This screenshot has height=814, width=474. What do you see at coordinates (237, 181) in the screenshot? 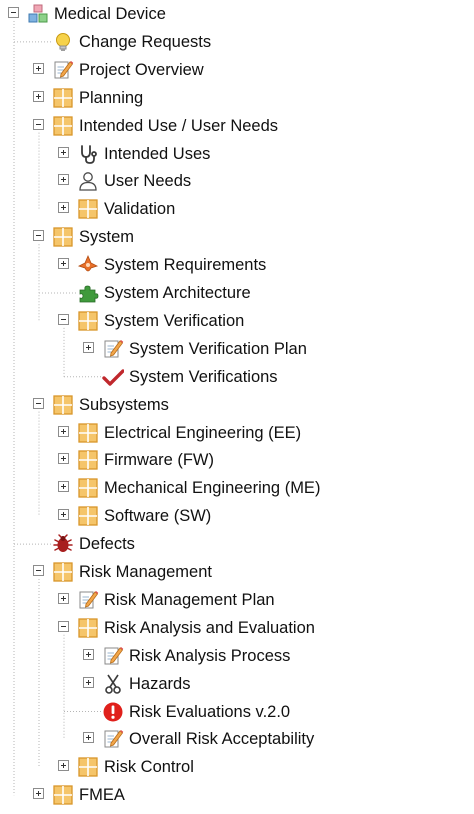
I see `tree-node-user-needs: User Needs` at bounding box center [237, 181].